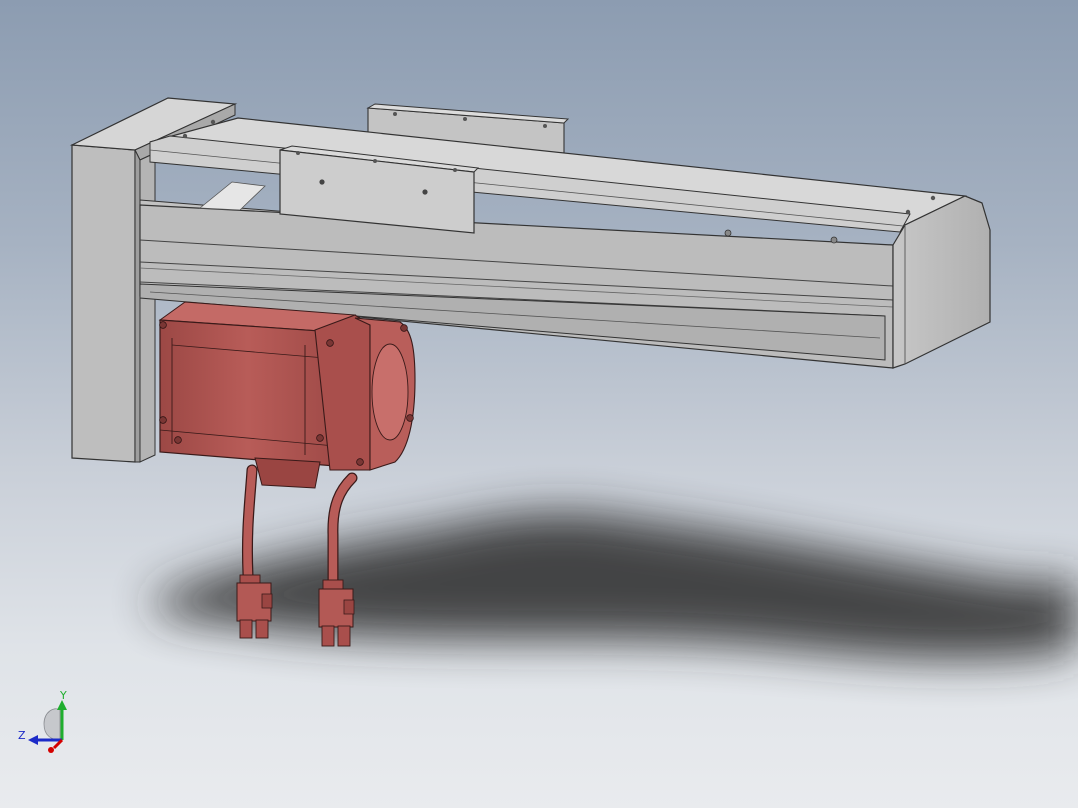  What do you see at coordinates (336, 613) in the screenshot?
I see `cable-connector-right` at bounding box center [336, 613].